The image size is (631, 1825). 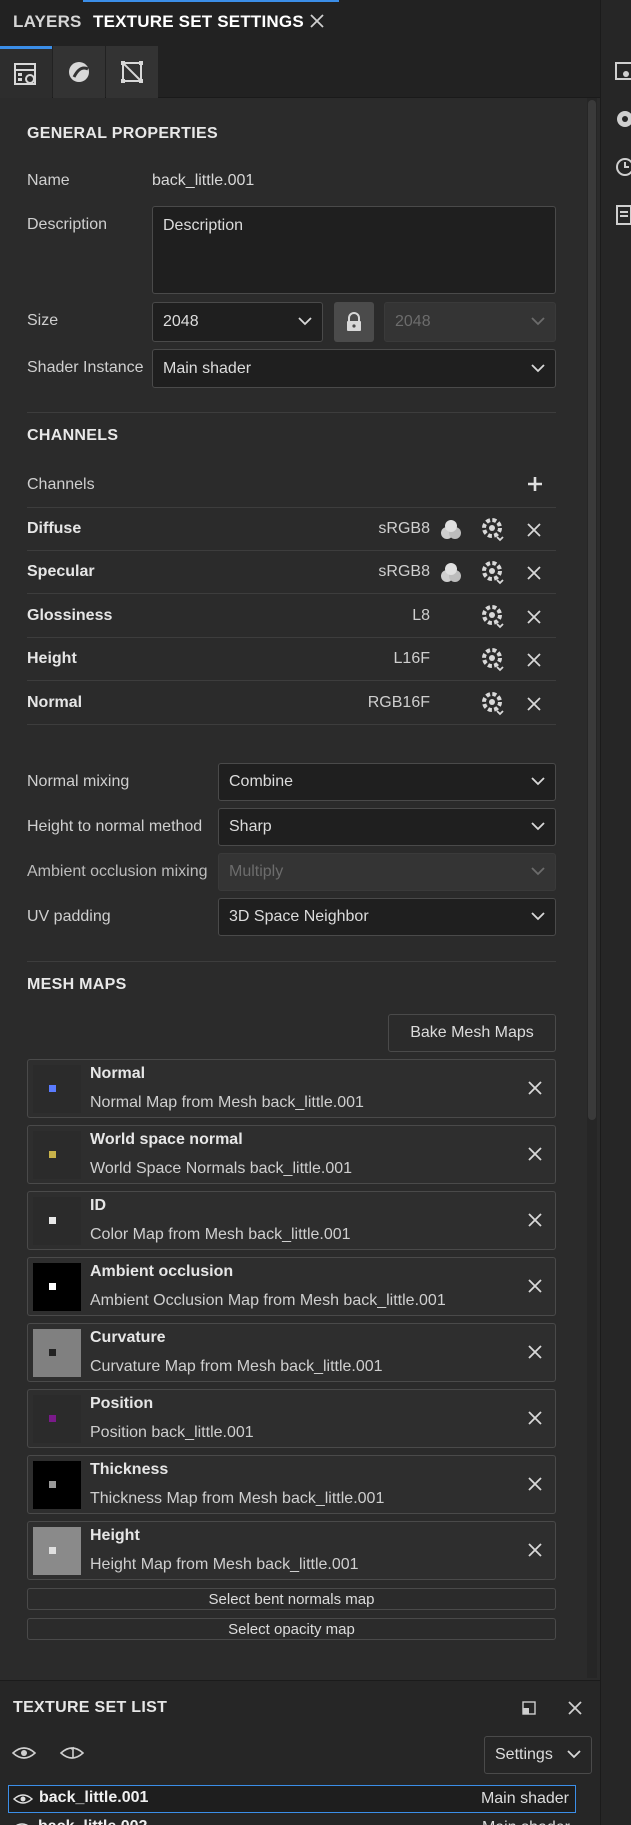 I want to click on uv-padding-select: 3D Space Neighbor, so click(x=387, y=917).